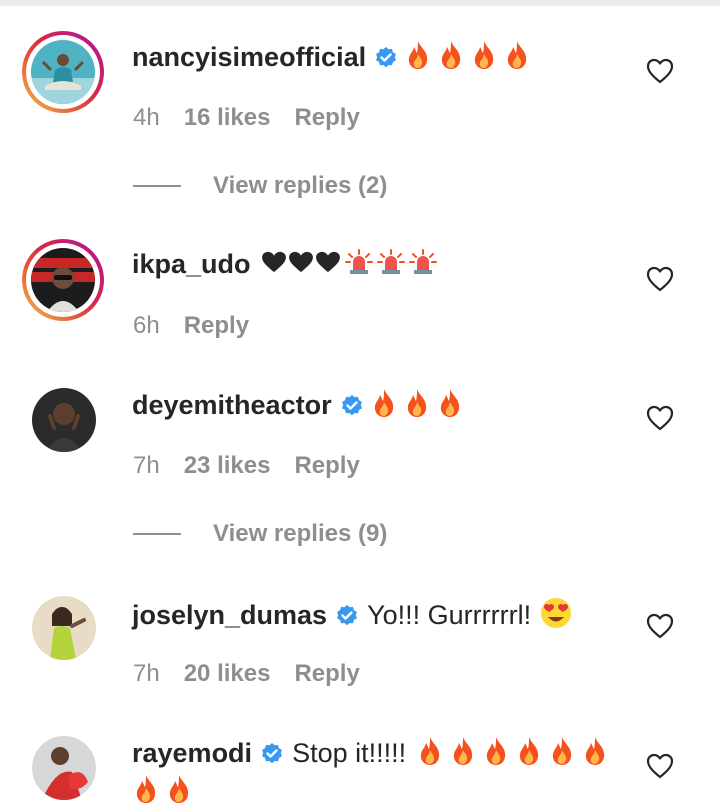 This screenshot has width=720, height=809. Describe the element at coordinates (227, 466) in the screenshot. I see `comment-likes: 23 likes` at that location.